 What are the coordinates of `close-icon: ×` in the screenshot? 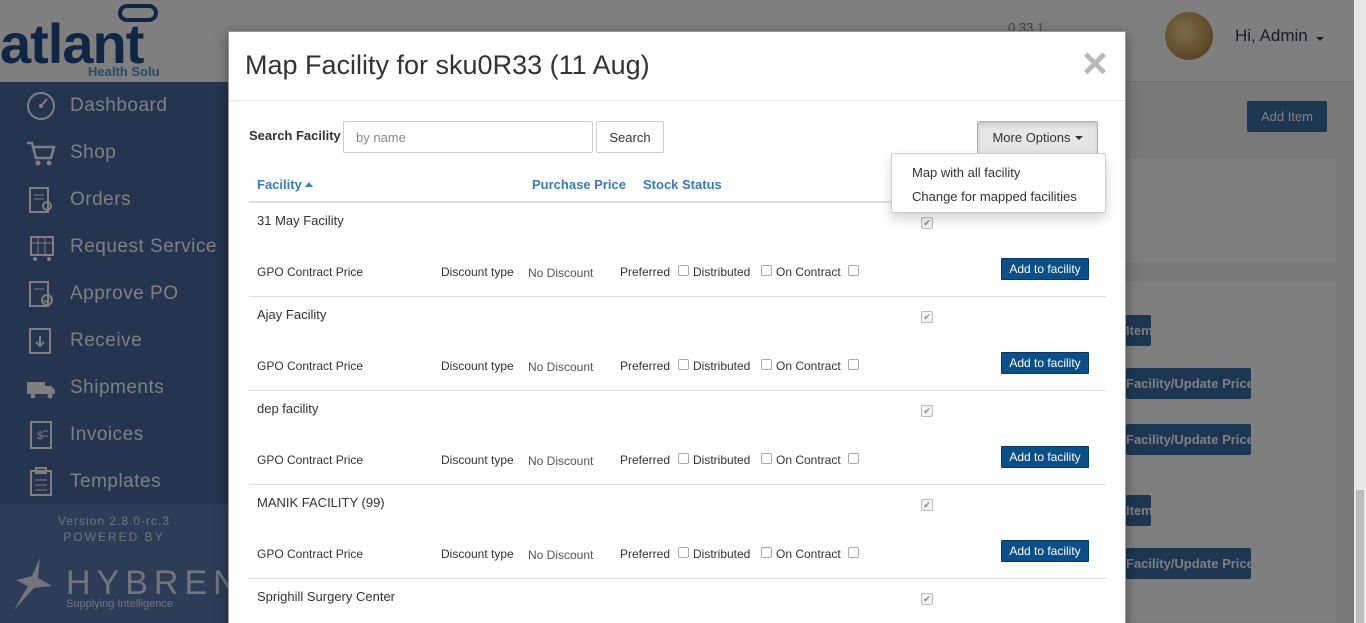 It's located at (1095, 64).